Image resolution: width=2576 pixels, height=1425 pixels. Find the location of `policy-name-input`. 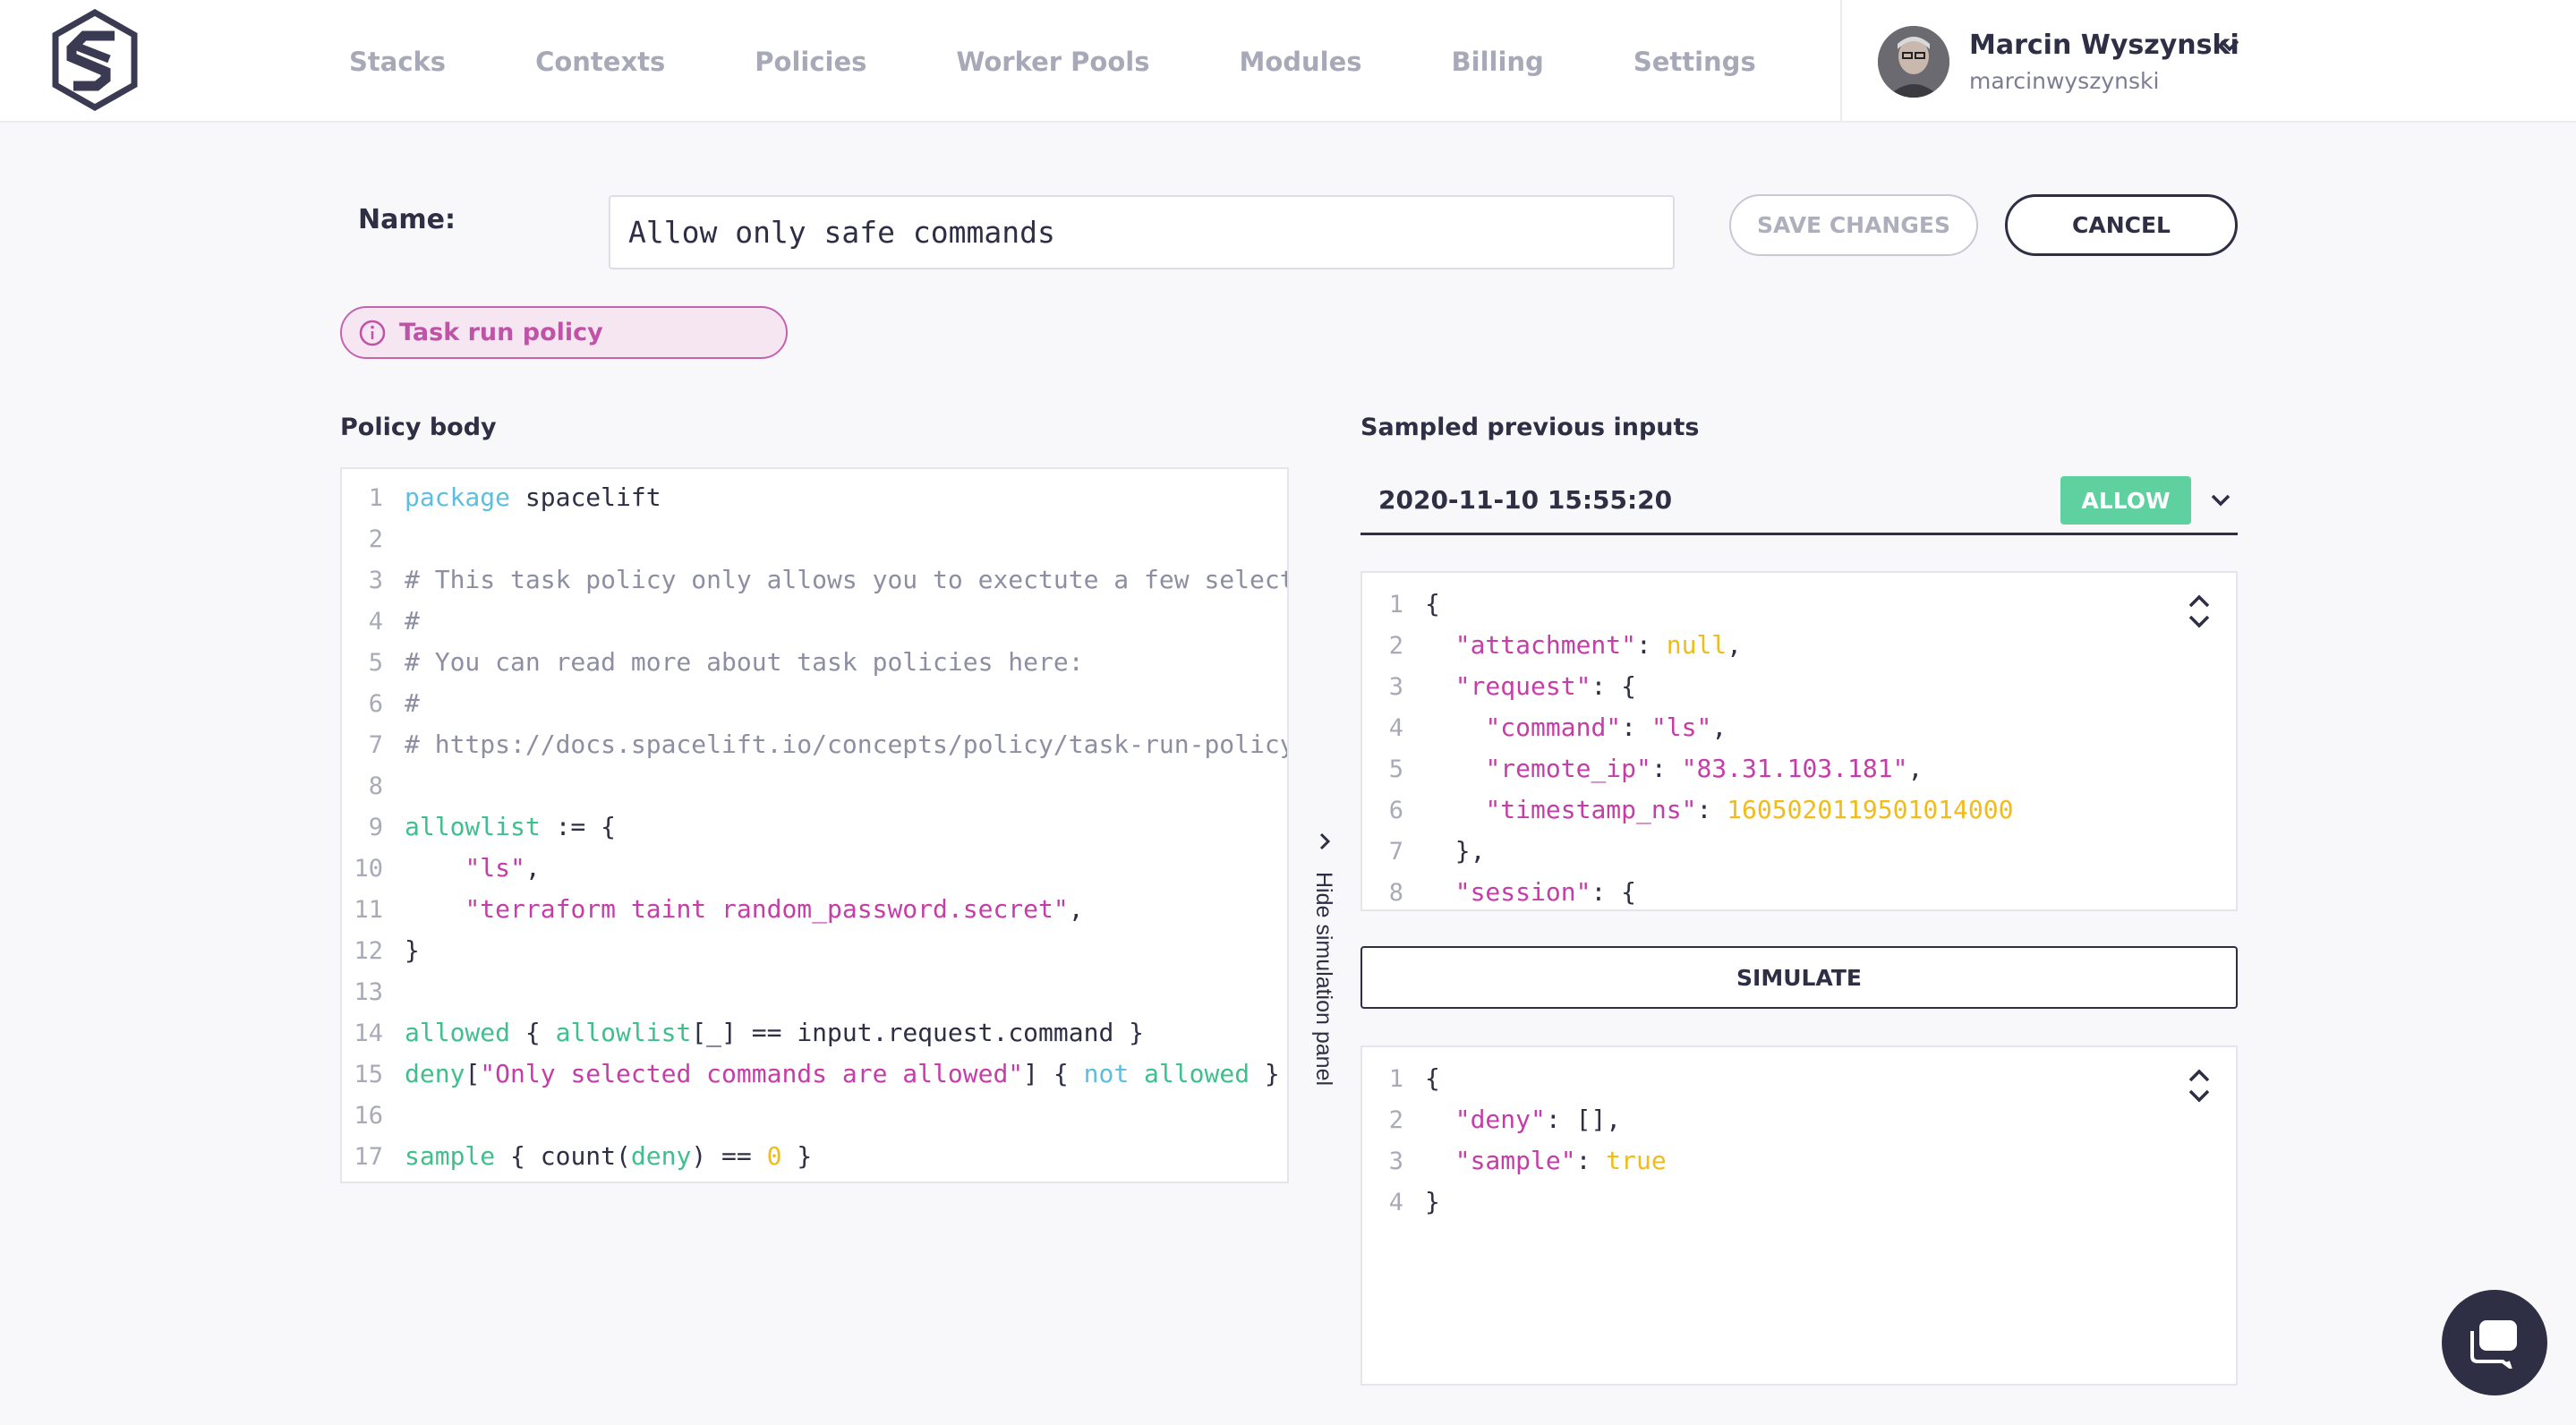

policy-name-input is located at coordinates (1142, 232).